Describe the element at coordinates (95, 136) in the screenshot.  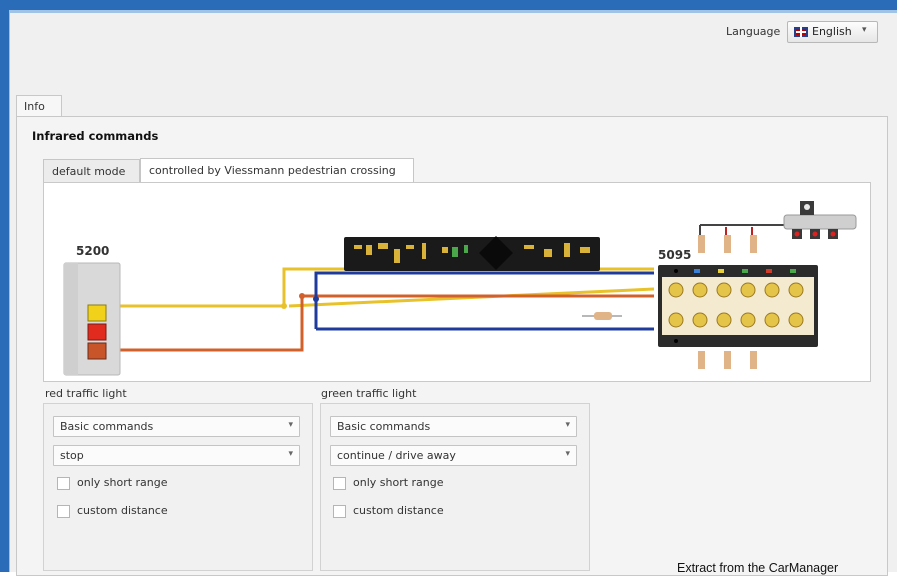
I see `section-title: Infrared commands` at that location.